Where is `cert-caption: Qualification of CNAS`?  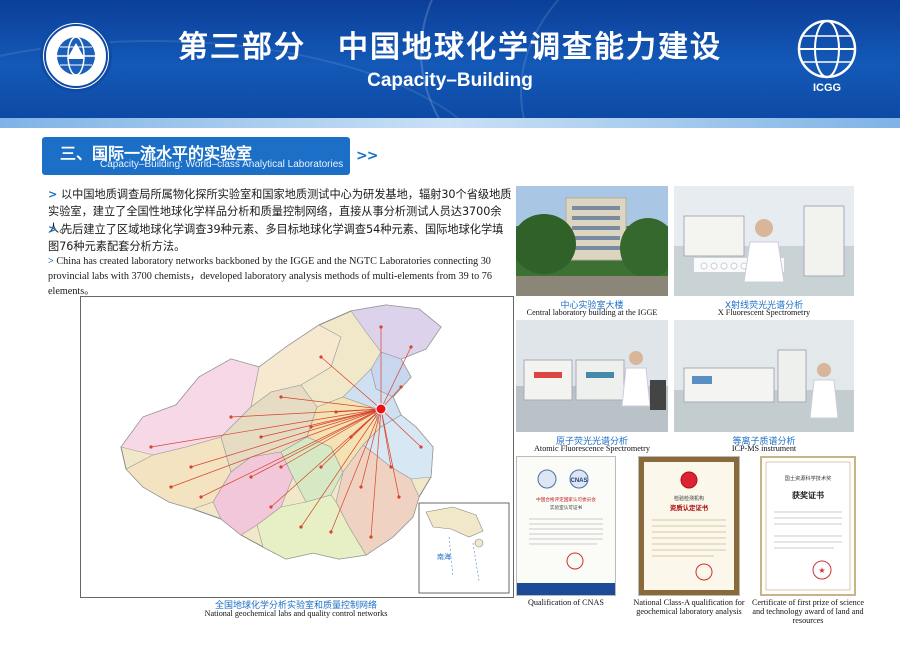 cert-caption: Qualification of CNAS is located at coordinates (566, 602).